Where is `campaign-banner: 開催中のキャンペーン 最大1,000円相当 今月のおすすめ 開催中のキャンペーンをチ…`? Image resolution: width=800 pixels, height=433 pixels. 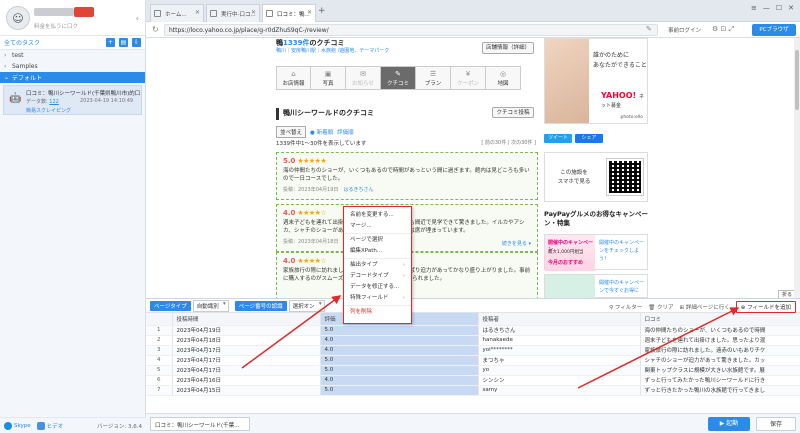 campaign-banner: 開催中のキャンペーン 最大1,000円相当 今月のおすすめ 開催中のキャンペーンをチ… is located at coordinates (596, 252).